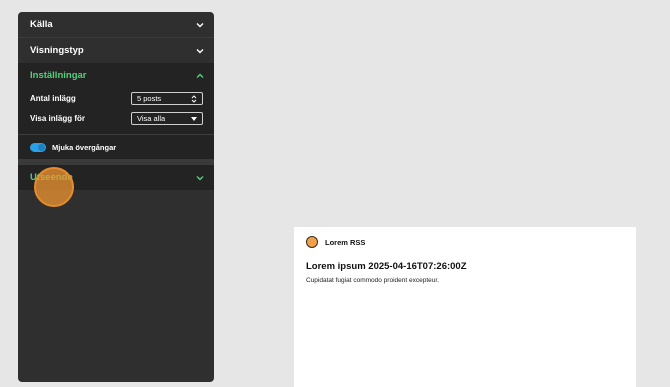 This screenshot has width=670, height=387. Describe the element at coordinates (116, 98) in the screenshot. I see `post-count-setting: Antal inlägg 5 posts` at that location.